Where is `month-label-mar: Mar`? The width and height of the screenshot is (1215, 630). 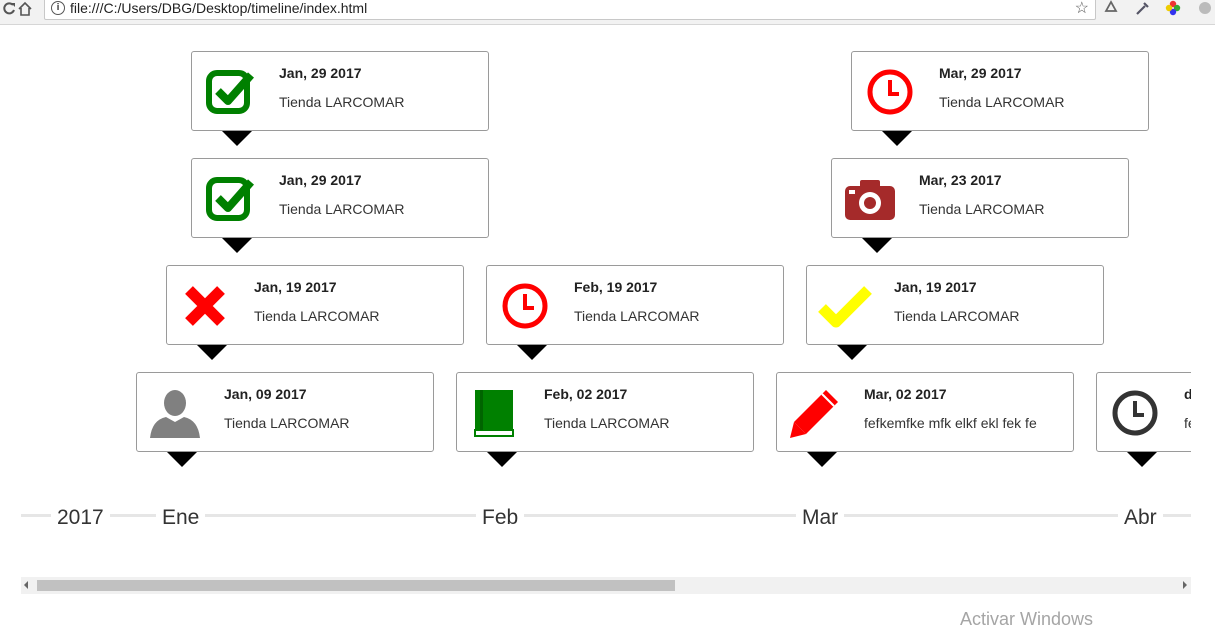 month-label-mar: Mar is located at coordinates (820, 518).